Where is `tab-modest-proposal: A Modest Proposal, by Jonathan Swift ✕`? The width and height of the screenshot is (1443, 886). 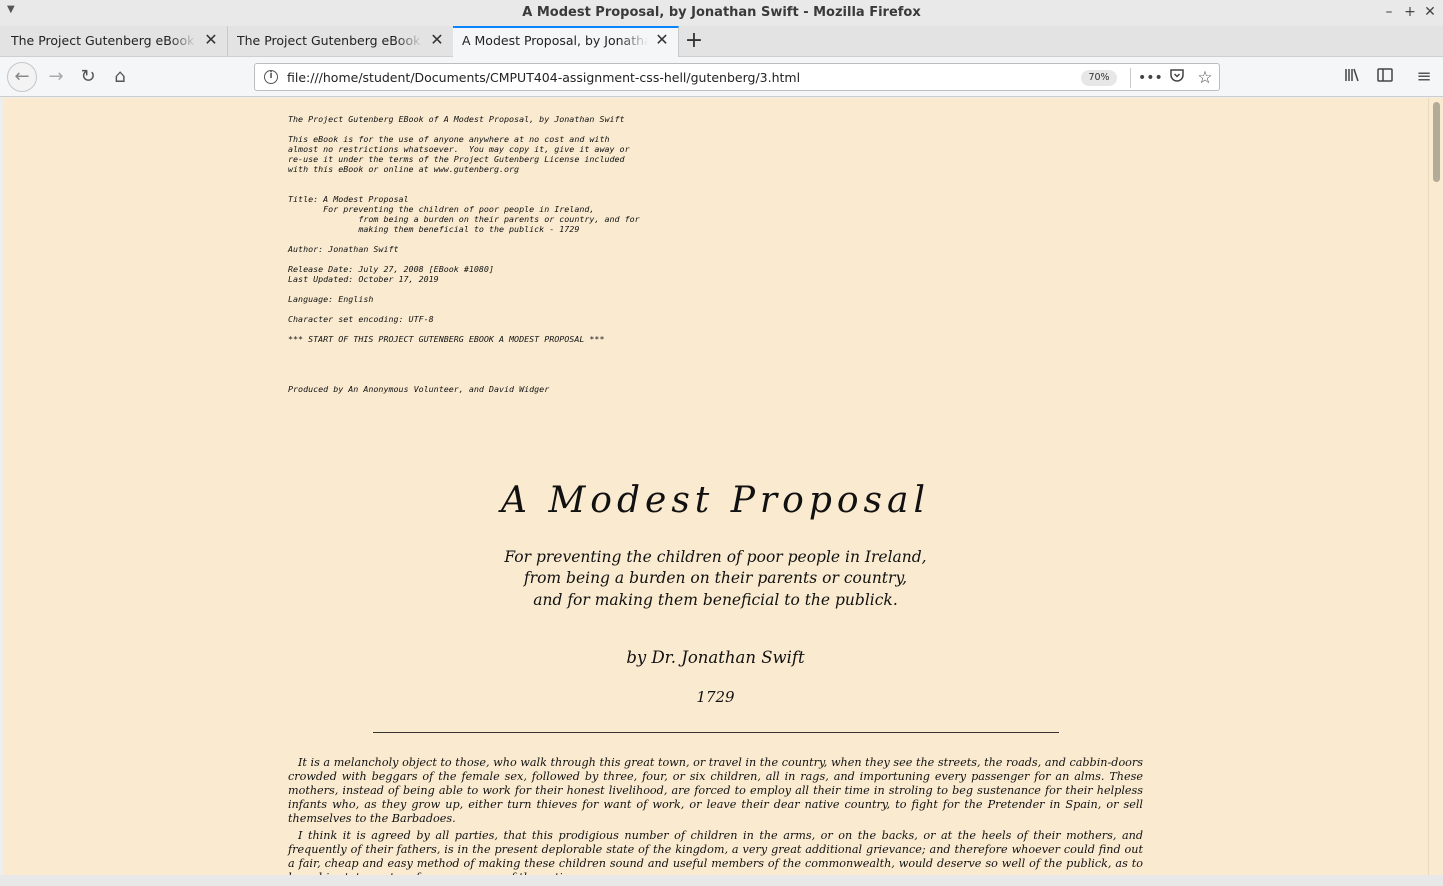 tab-modest-proposal: A Modest Proposal, by Jonathan Swift ✕ is located at coordinates (566, 42).